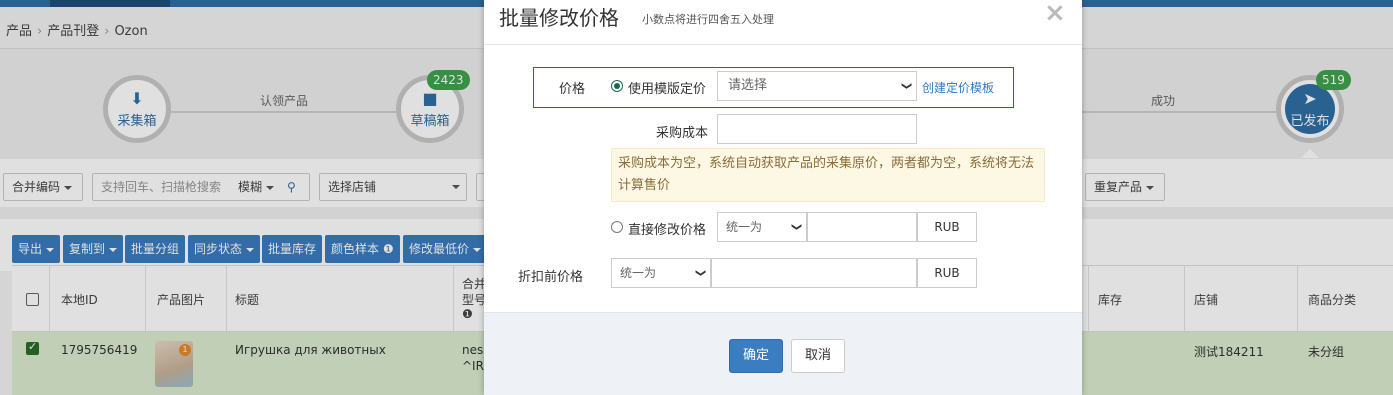 The image size is (1393, 395). Describe the element at coordinates (617, 227) in the screenshot. I see `direct-edit-radio` at that location.